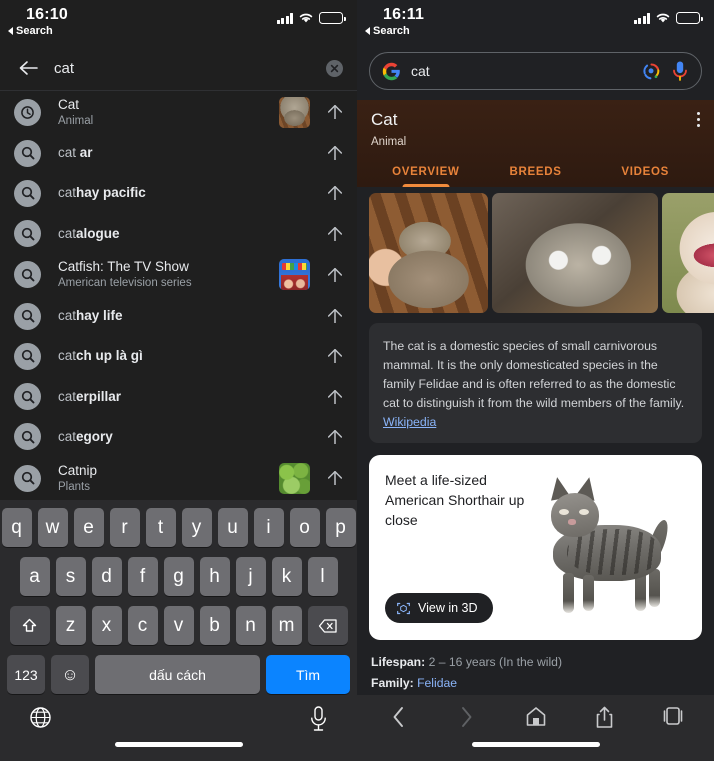  What do you see at coordinates (178, 234) in the screenshot?
I see `suggestion-row: catalogue` at bounding box center [178, 234].